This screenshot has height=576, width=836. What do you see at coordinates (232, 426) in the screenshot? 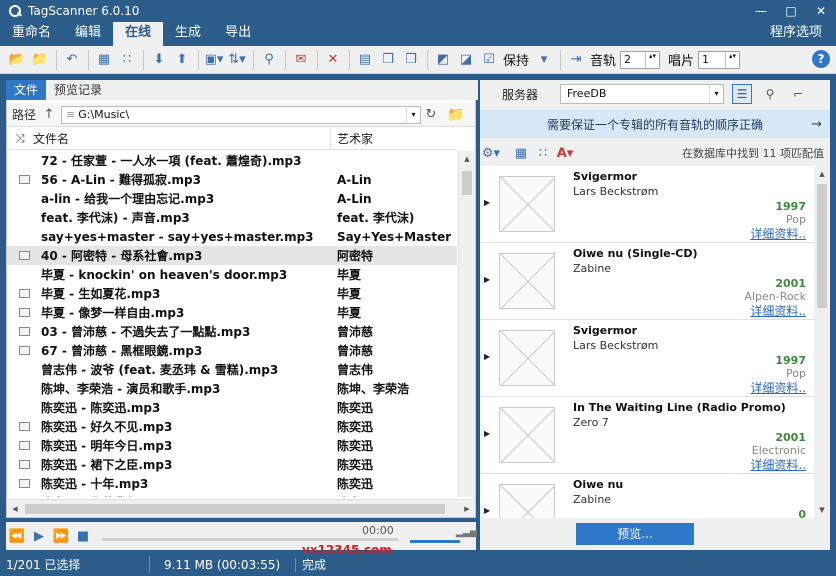
I see `file-row: 陈奕迅 - 好久不见.mp3 陈奕迅` at bounding box center [232, 426].